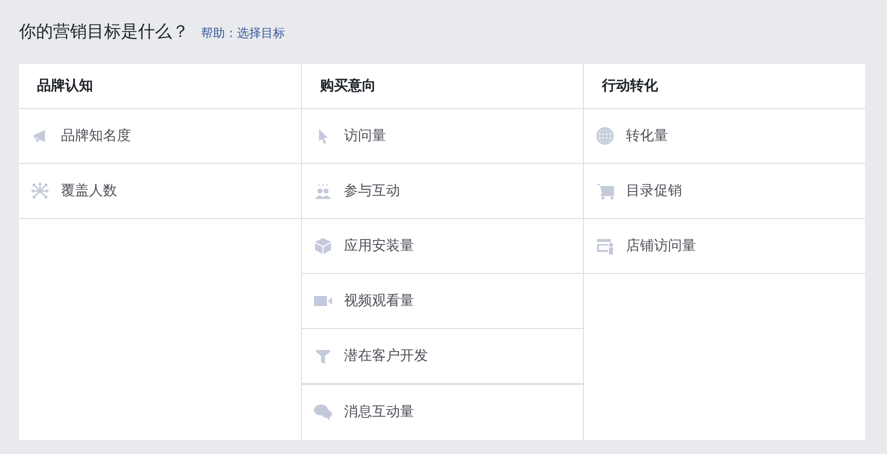 The height and width of the screenshot is (454, 887). Describe the element at coordinates (40, 191) in the screenshot. I see `network-icon` at that location.